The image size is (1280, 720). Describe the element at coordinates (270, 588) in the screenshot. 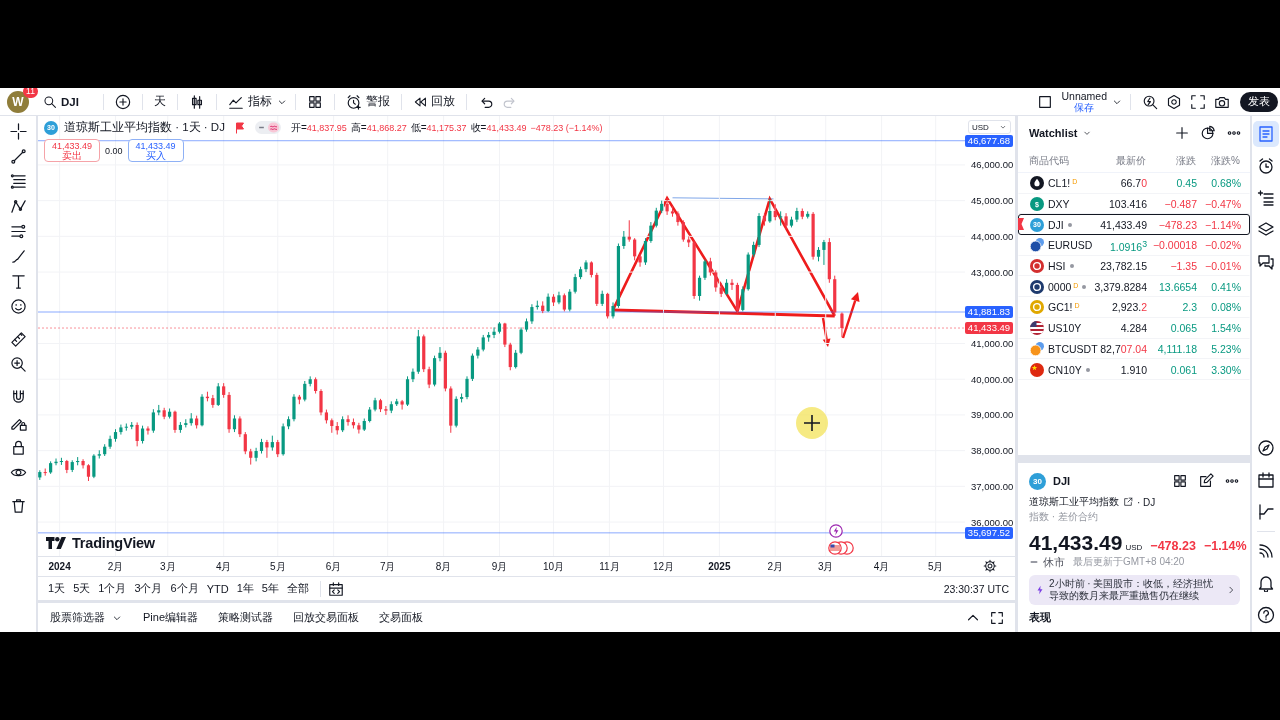

I see `range-button: 5年` at that location.